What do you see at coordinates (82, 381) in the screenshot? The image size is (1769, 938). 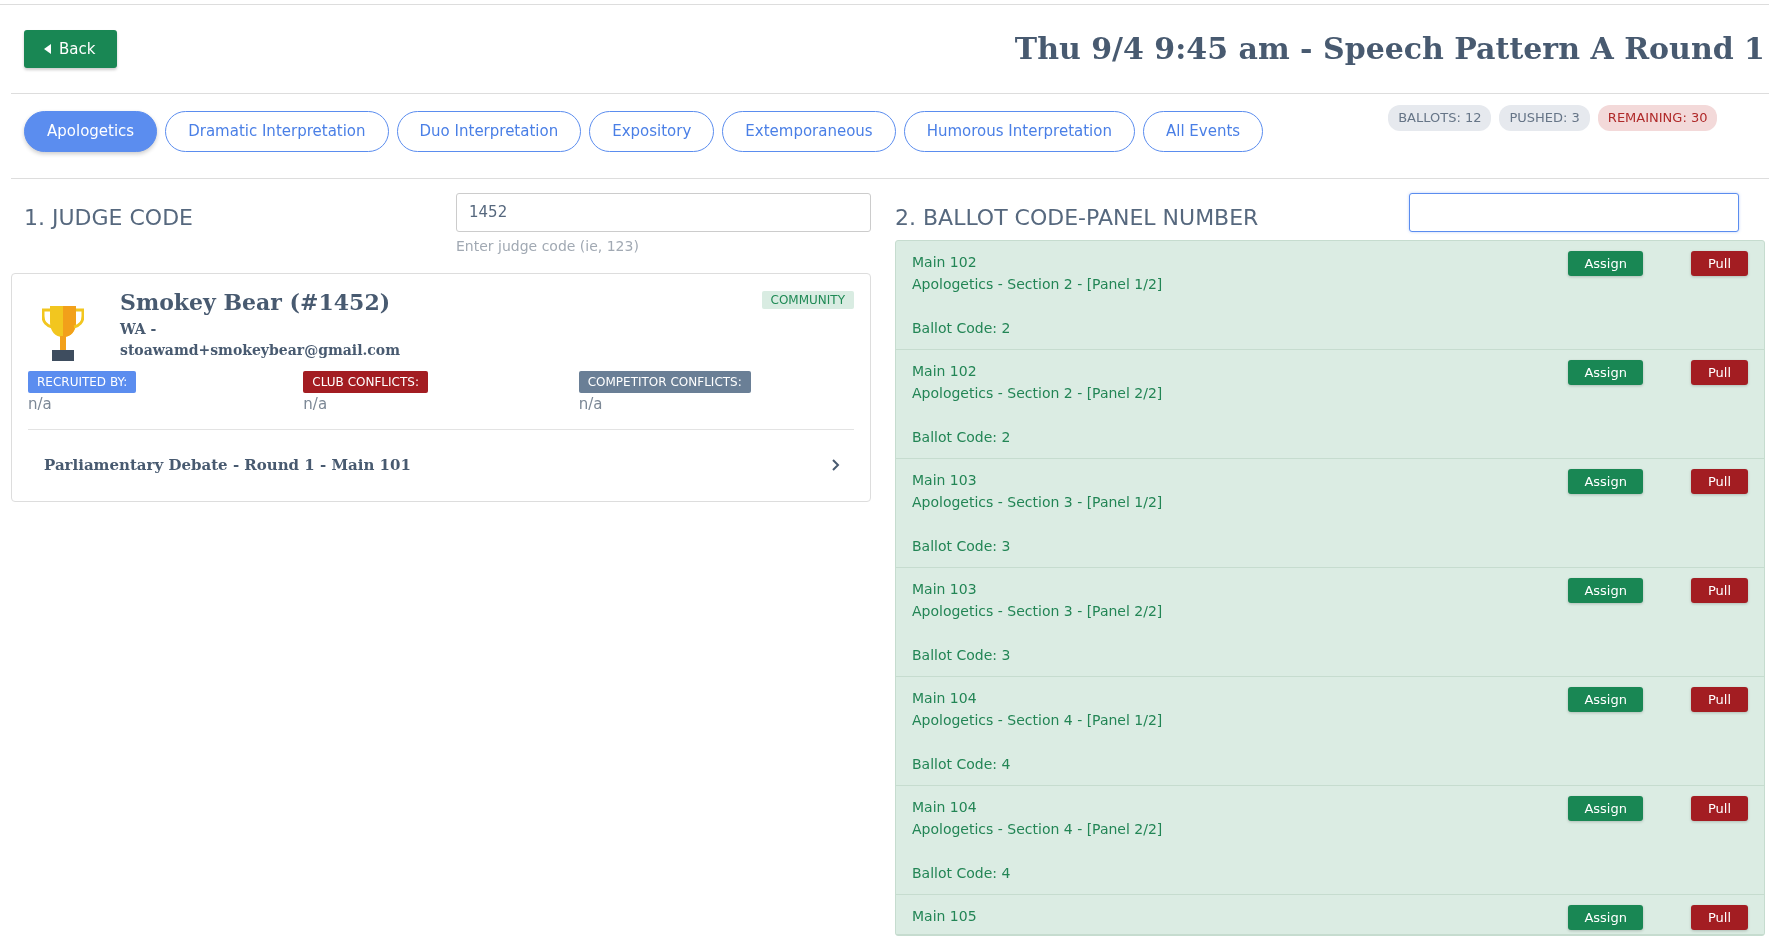 I see `field-label: RECRUITED BY:` at bounding box center [82, 381].